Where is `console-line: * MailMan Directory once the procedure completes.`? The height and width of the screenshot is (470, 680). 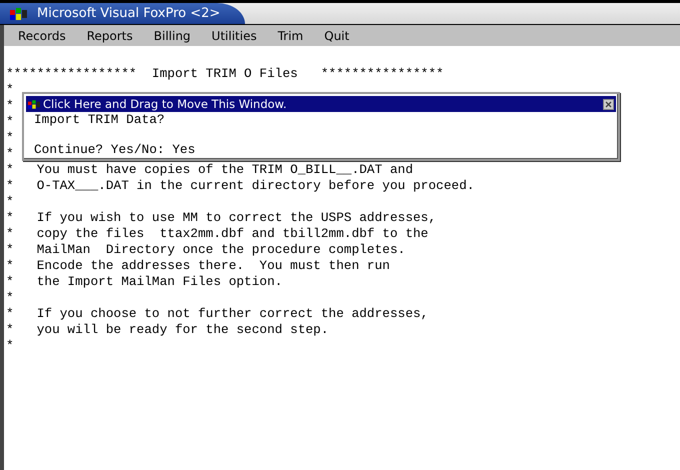 console-line: * MailMan Directory once the procedure completes. is located at coordinates (206, 250).